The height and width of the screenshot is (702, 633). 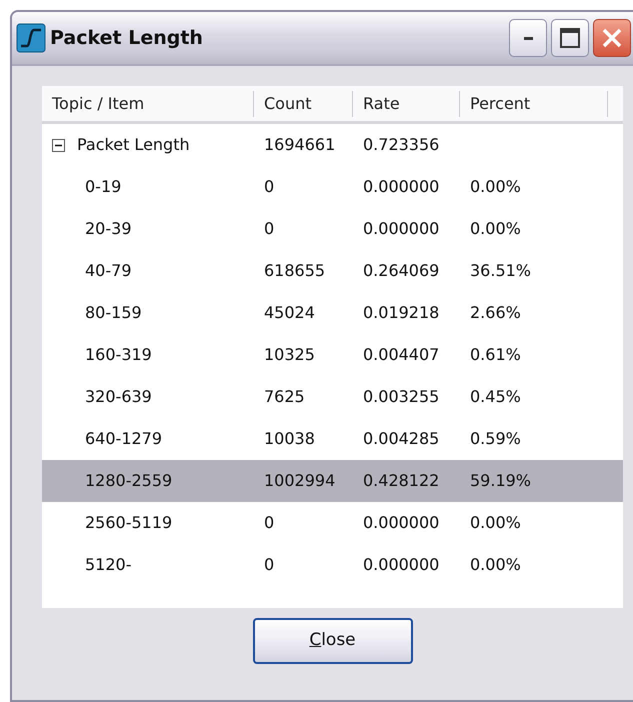 I want to click on table-row: 320-639 7625 0.003255 0.45%, so click(x=332, y=397).